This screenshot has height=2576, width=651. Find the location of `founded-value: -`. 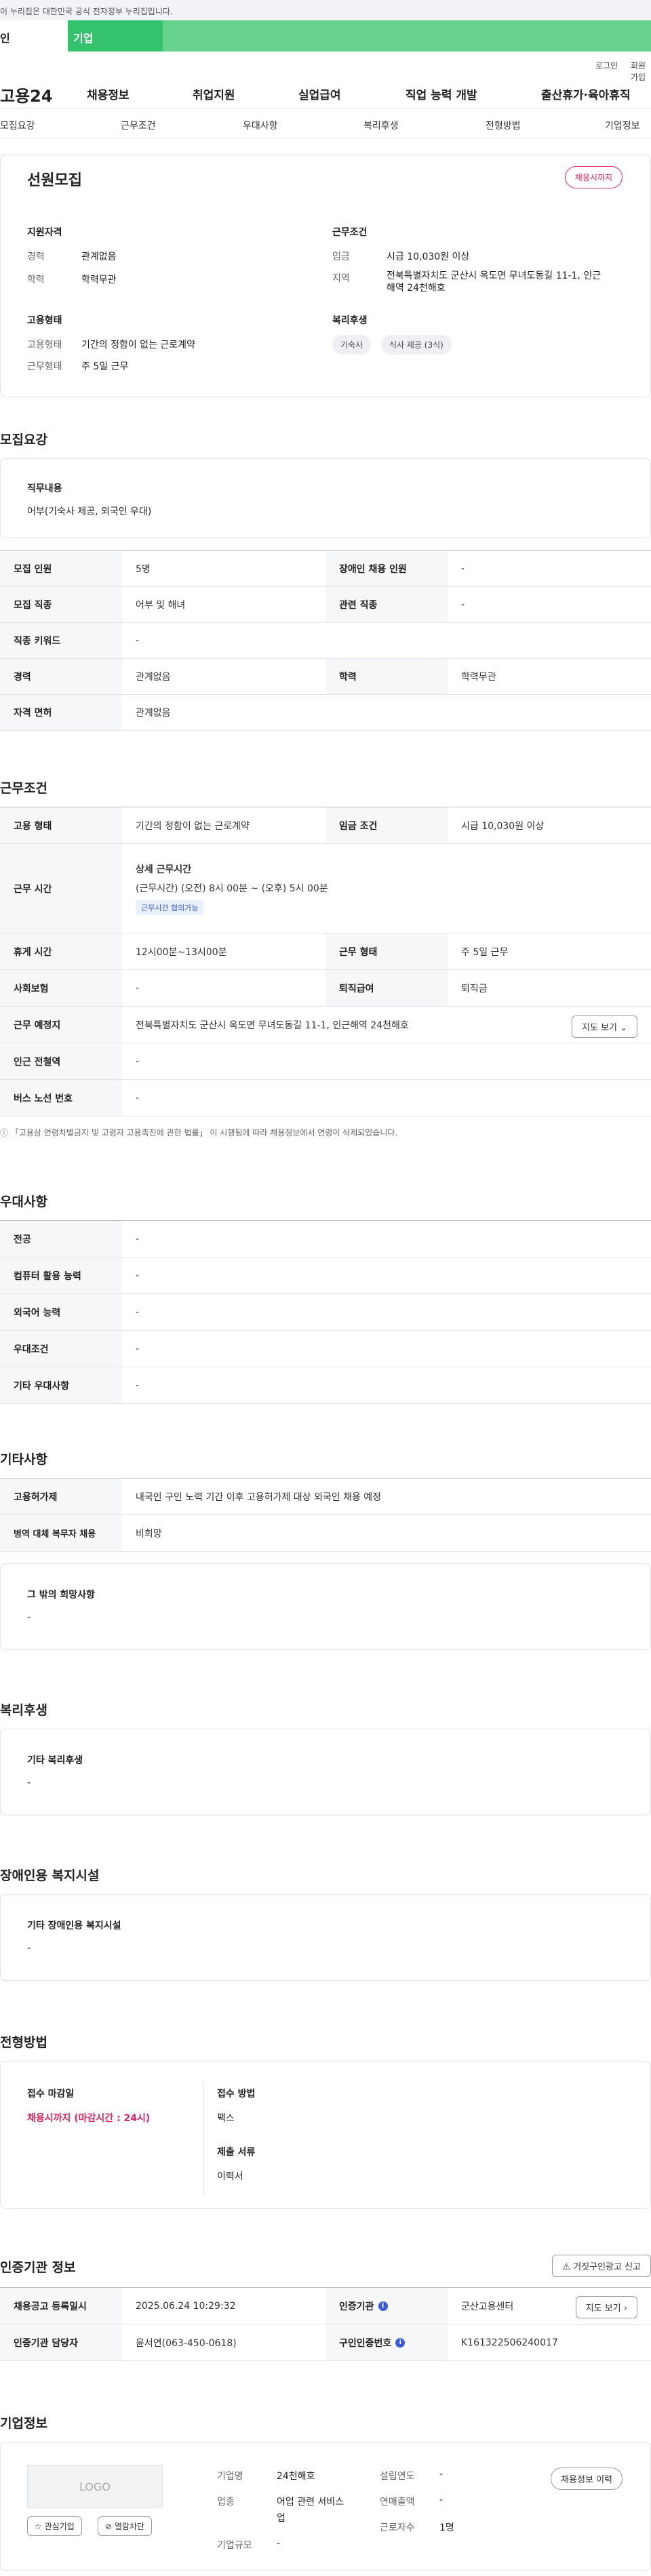

founded-value: - is located at coordinates (441, 2474).